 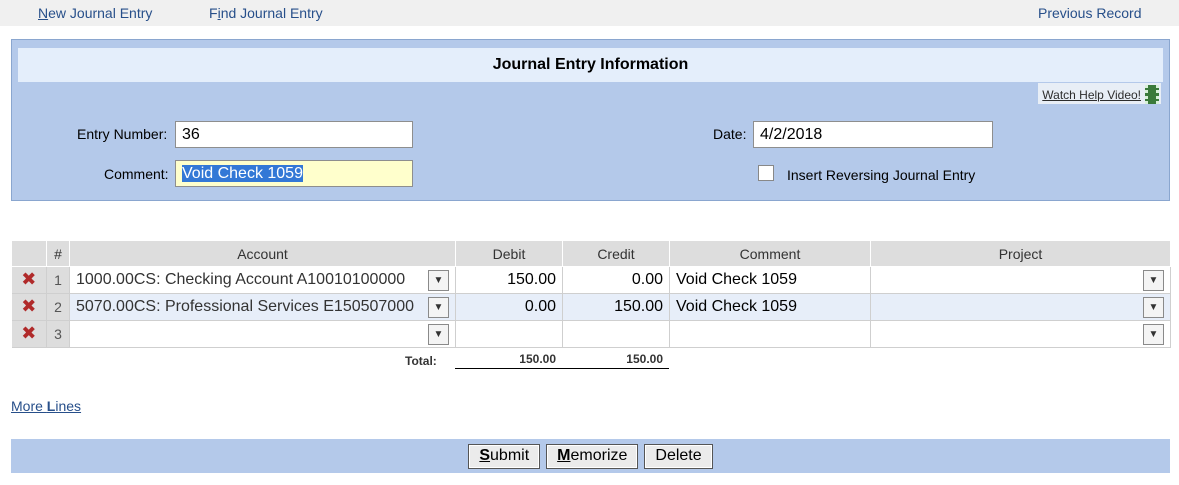 I want to click on debit-col-header: Debit, so click(x=509, y=253).